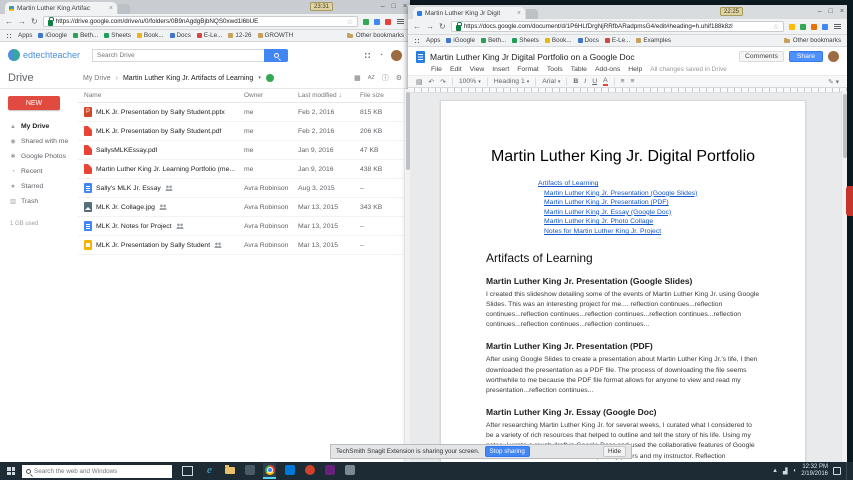 The width and height of the screenshot is (853, 480). What do you see at coordinates (205, 7) in the screenshot?
I see `left-window-titlebar: Martin Luther King Artifac × 23:31 – □ ×` at bounding box center [205, 7].